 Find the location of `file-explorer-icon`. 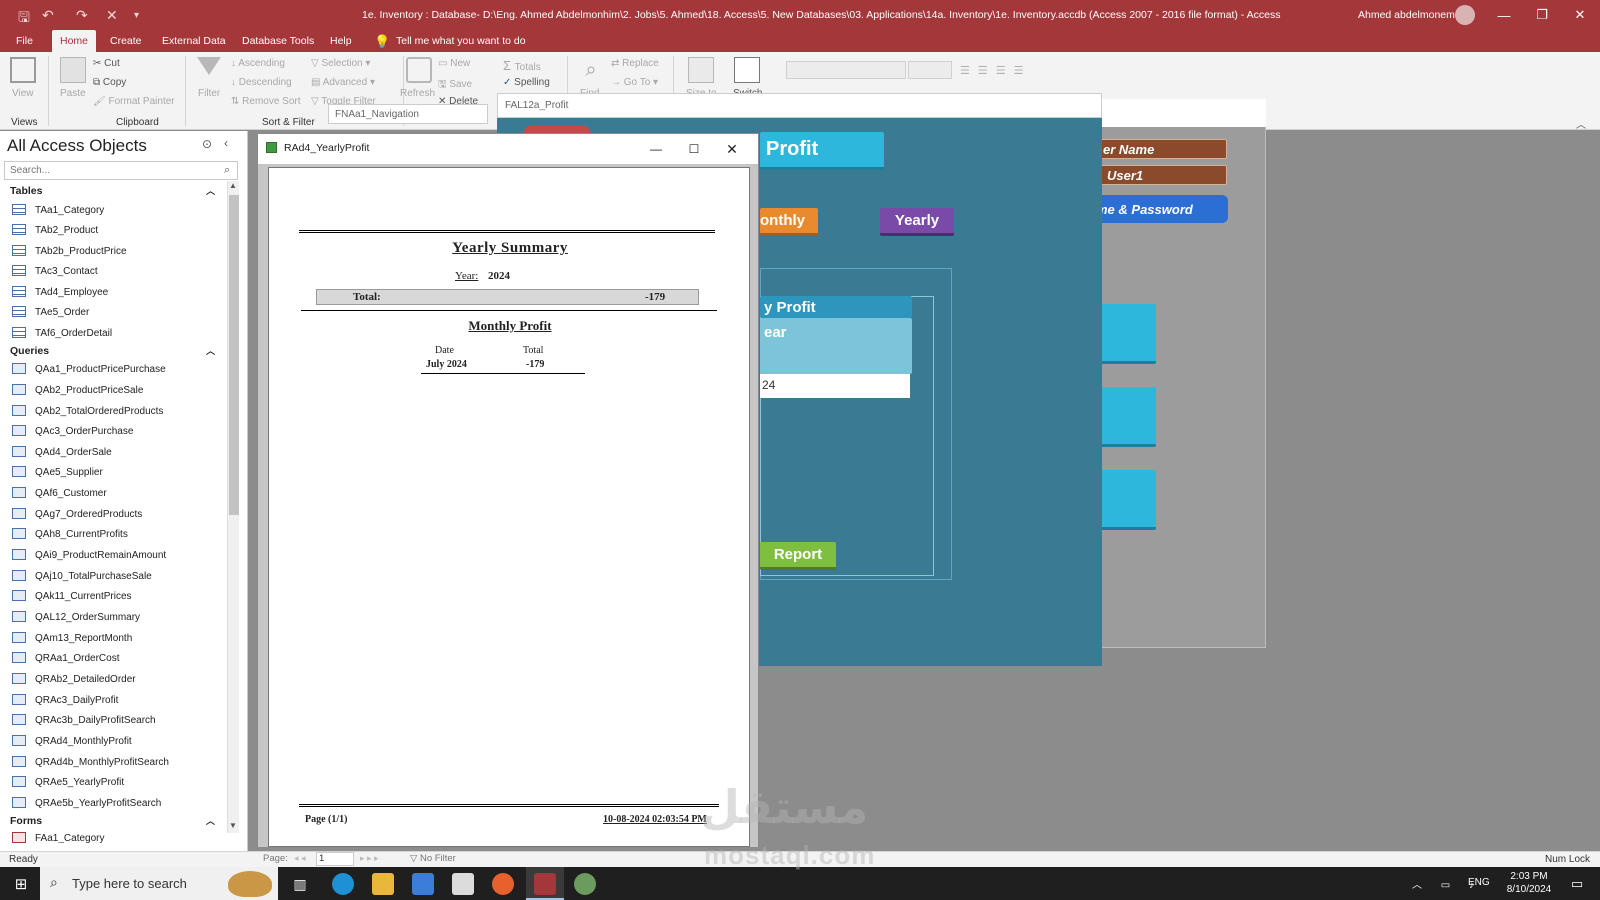

file-explorer-icon is located at coordinates (383, 884).